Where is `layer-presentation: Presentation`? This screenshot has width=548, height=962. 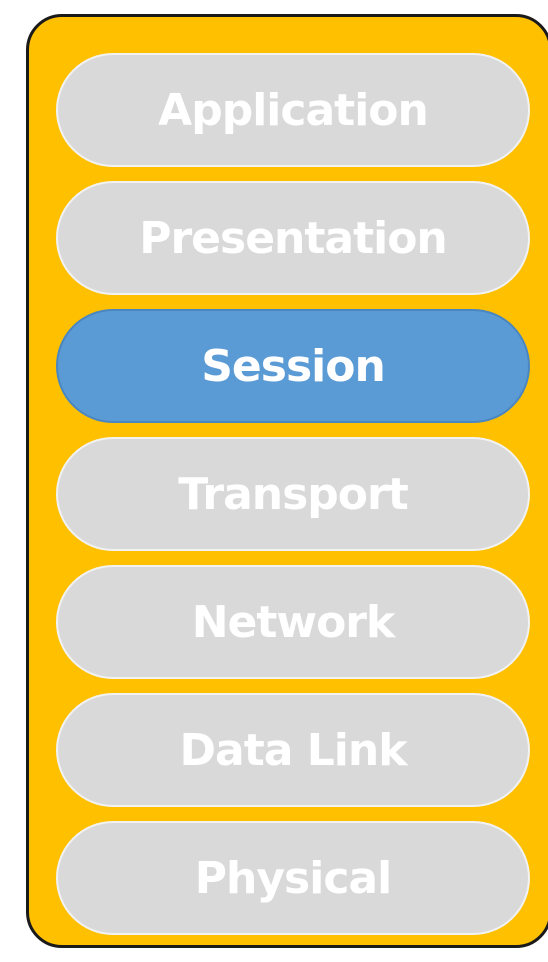 layer-presentation: Presentation is located at coordinates (293, 238).